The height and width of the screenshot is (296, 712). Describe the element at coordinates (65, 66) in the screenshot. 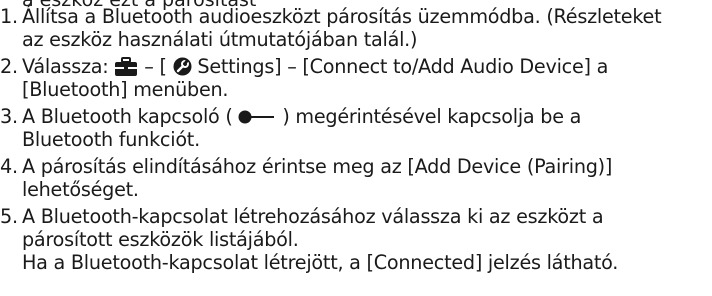

I see `step-text: Válassza:` at that location.